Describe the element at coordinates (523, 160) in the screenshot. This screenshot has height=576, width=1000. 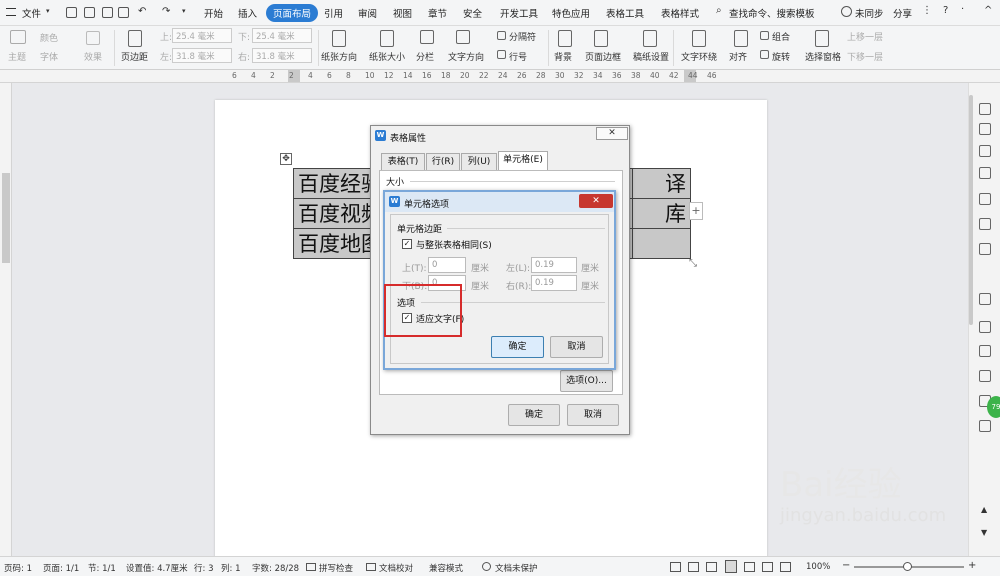
I see `tab-cell: 单元格(E)` at that location.